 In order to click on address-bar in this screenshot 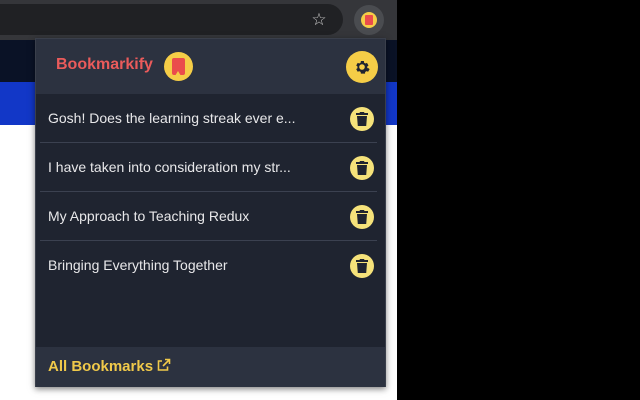, I will do `click(171, 19)`.